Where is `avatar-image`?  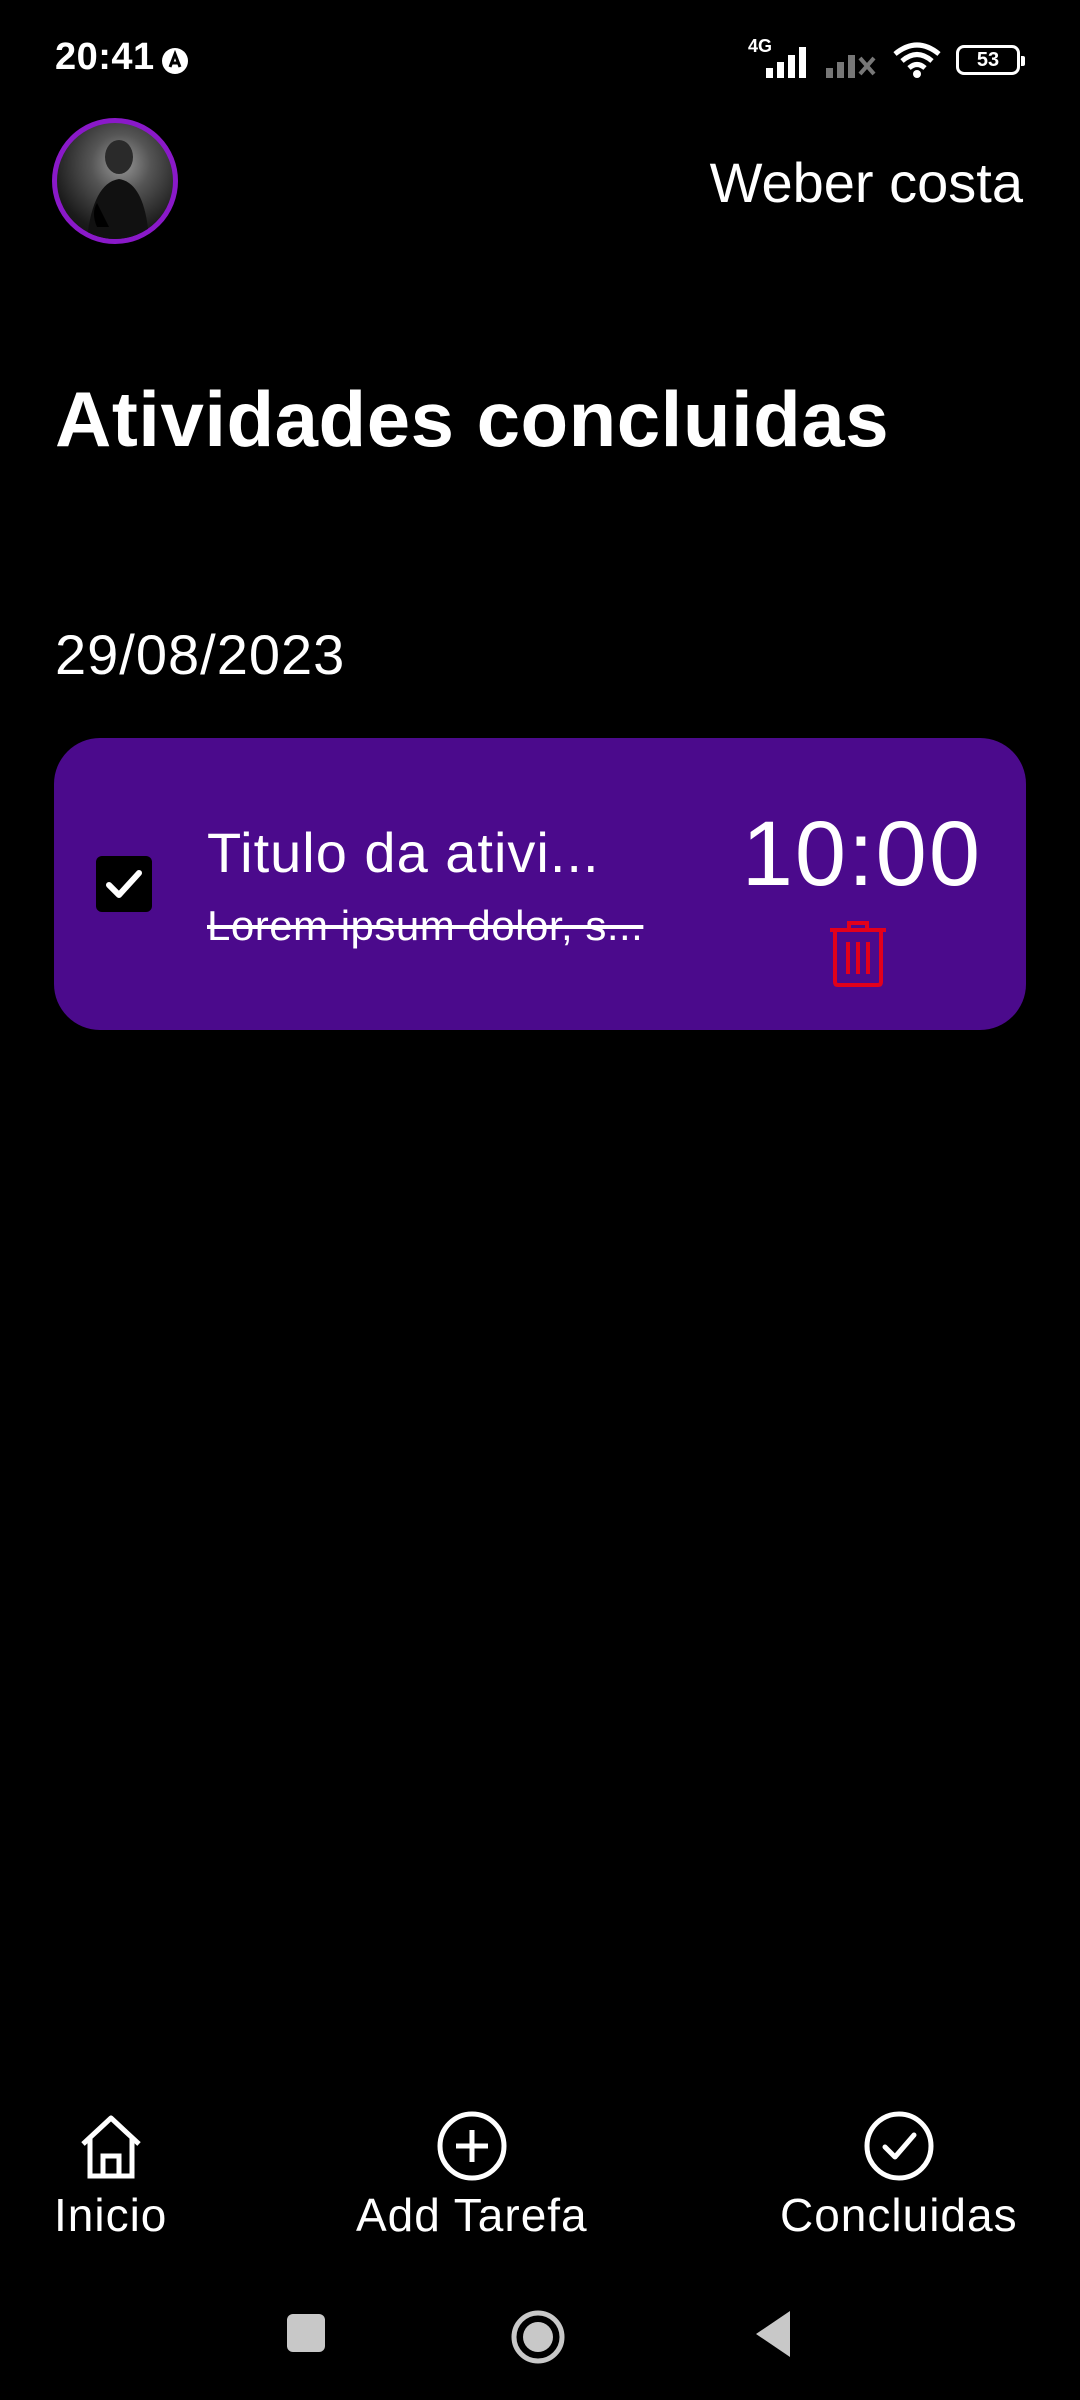 avatar-image is located at coordinates (118, 189).